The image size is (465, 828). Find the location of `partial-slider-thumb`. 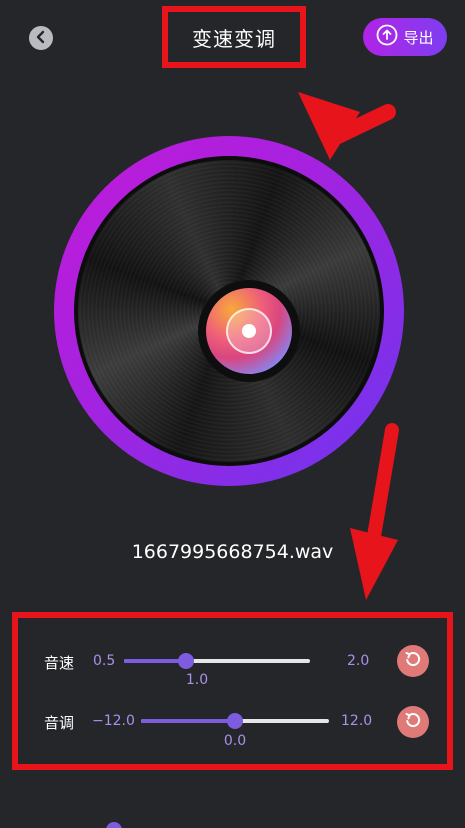

partial-slider-thumb is located at coordinates (114, 825).